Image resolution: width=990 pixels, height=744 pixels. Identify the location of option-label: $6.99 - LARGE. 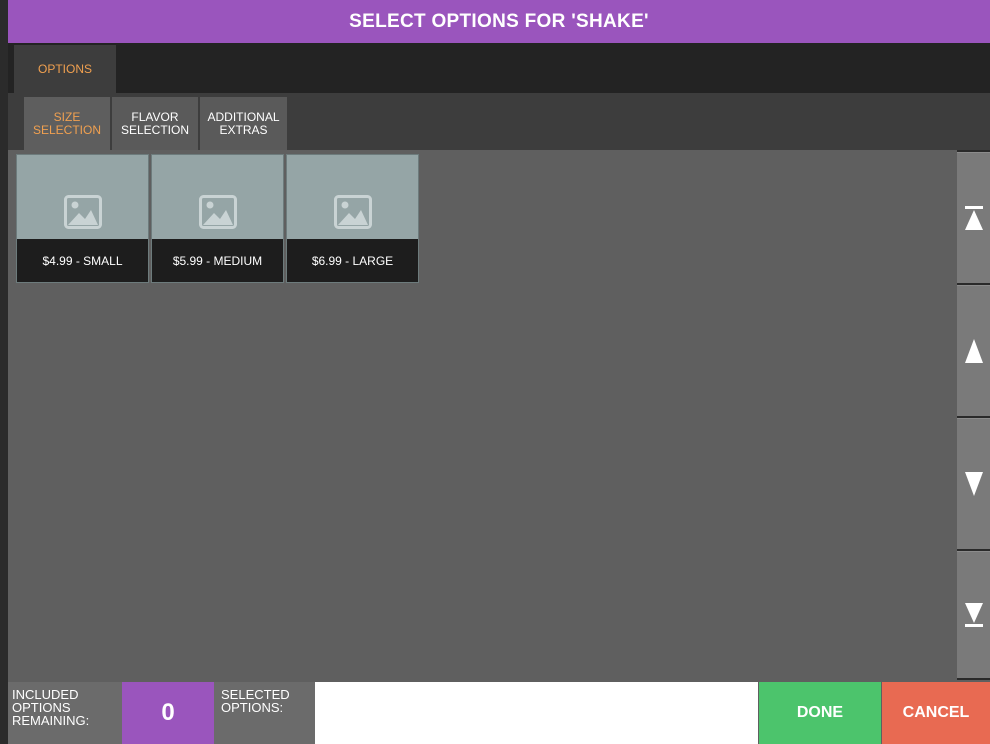
(352, 260).